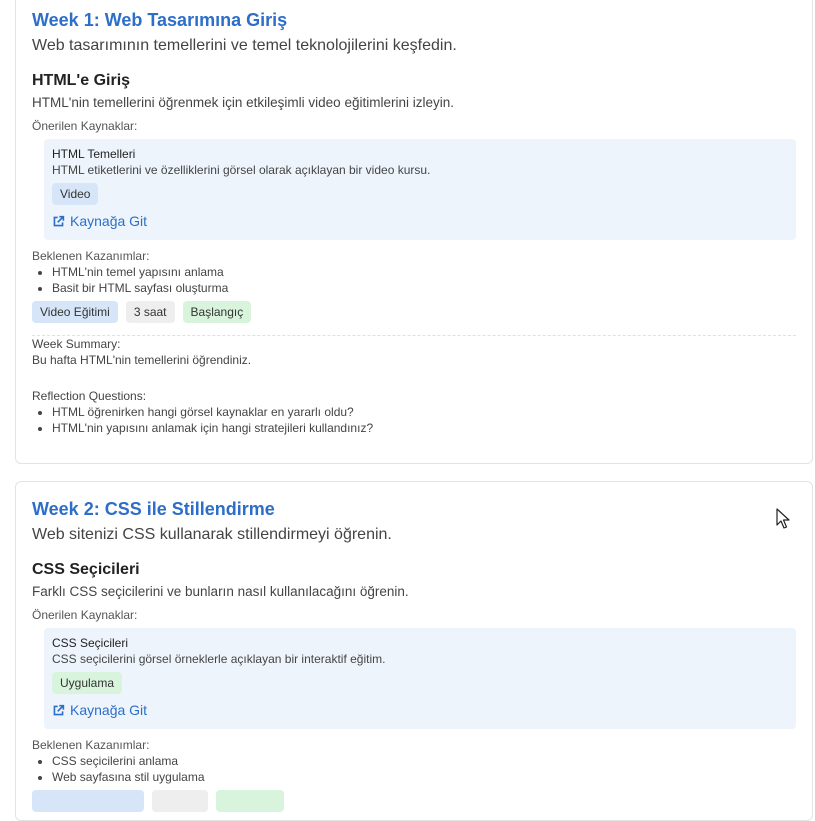  I want to click on list-item: HTML'nin temel yapısını anlama, so click(424, 272).